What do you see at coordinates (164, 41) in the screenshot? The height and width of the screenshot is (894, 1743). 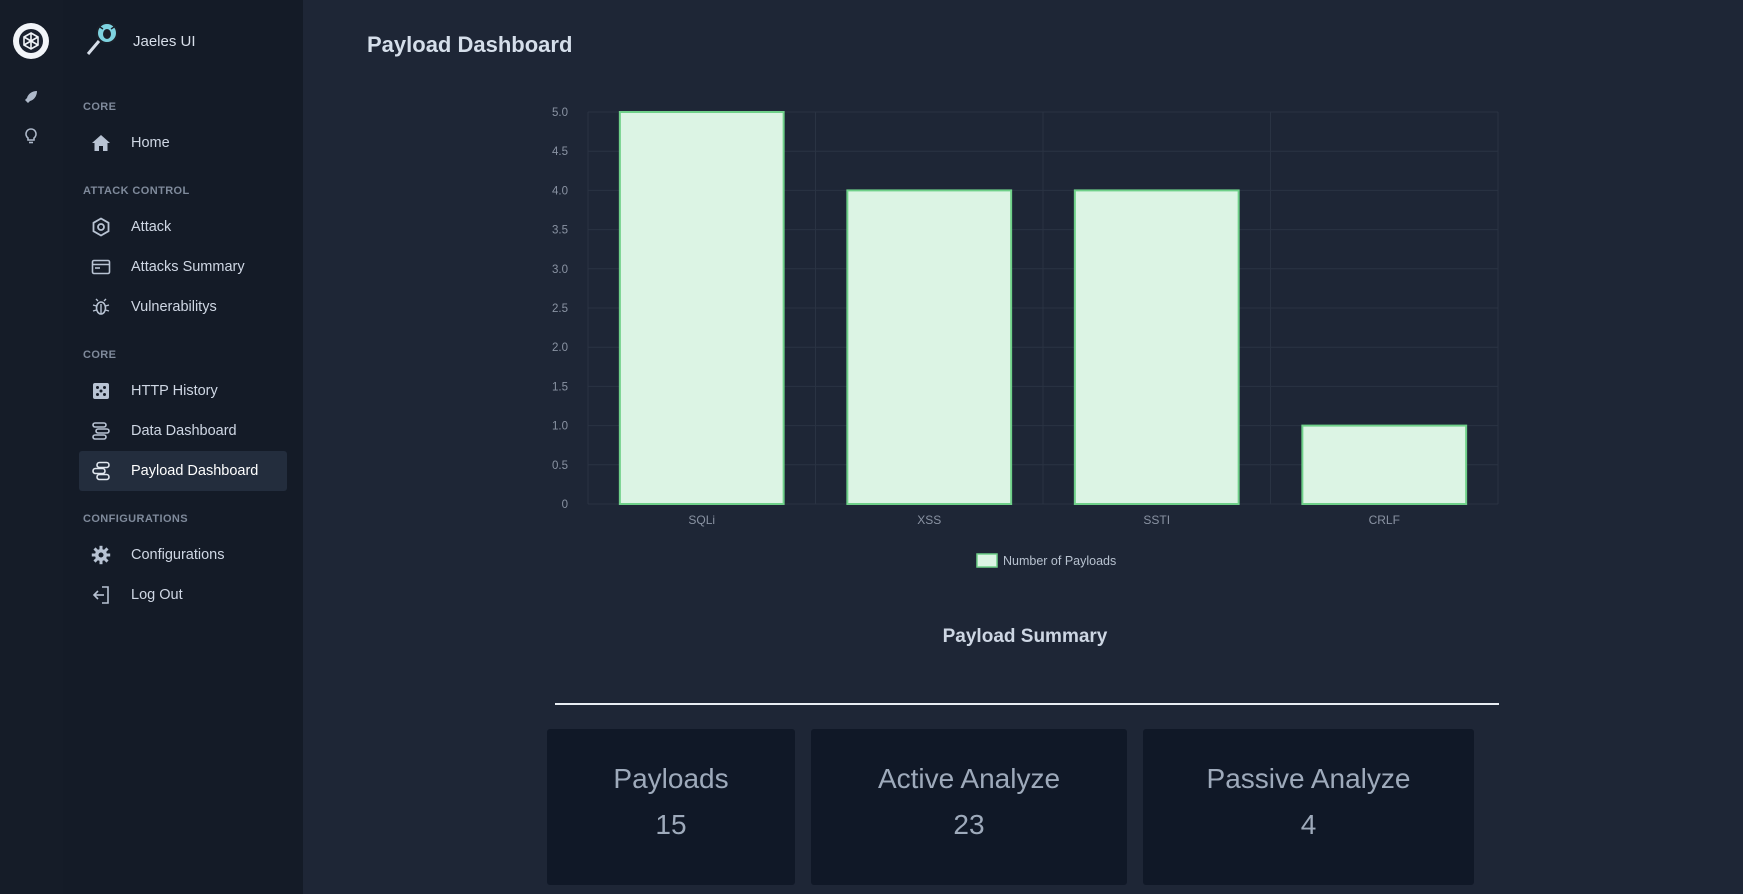 I see `app-name: Jaeles UI` at bounding box center [164, 41].